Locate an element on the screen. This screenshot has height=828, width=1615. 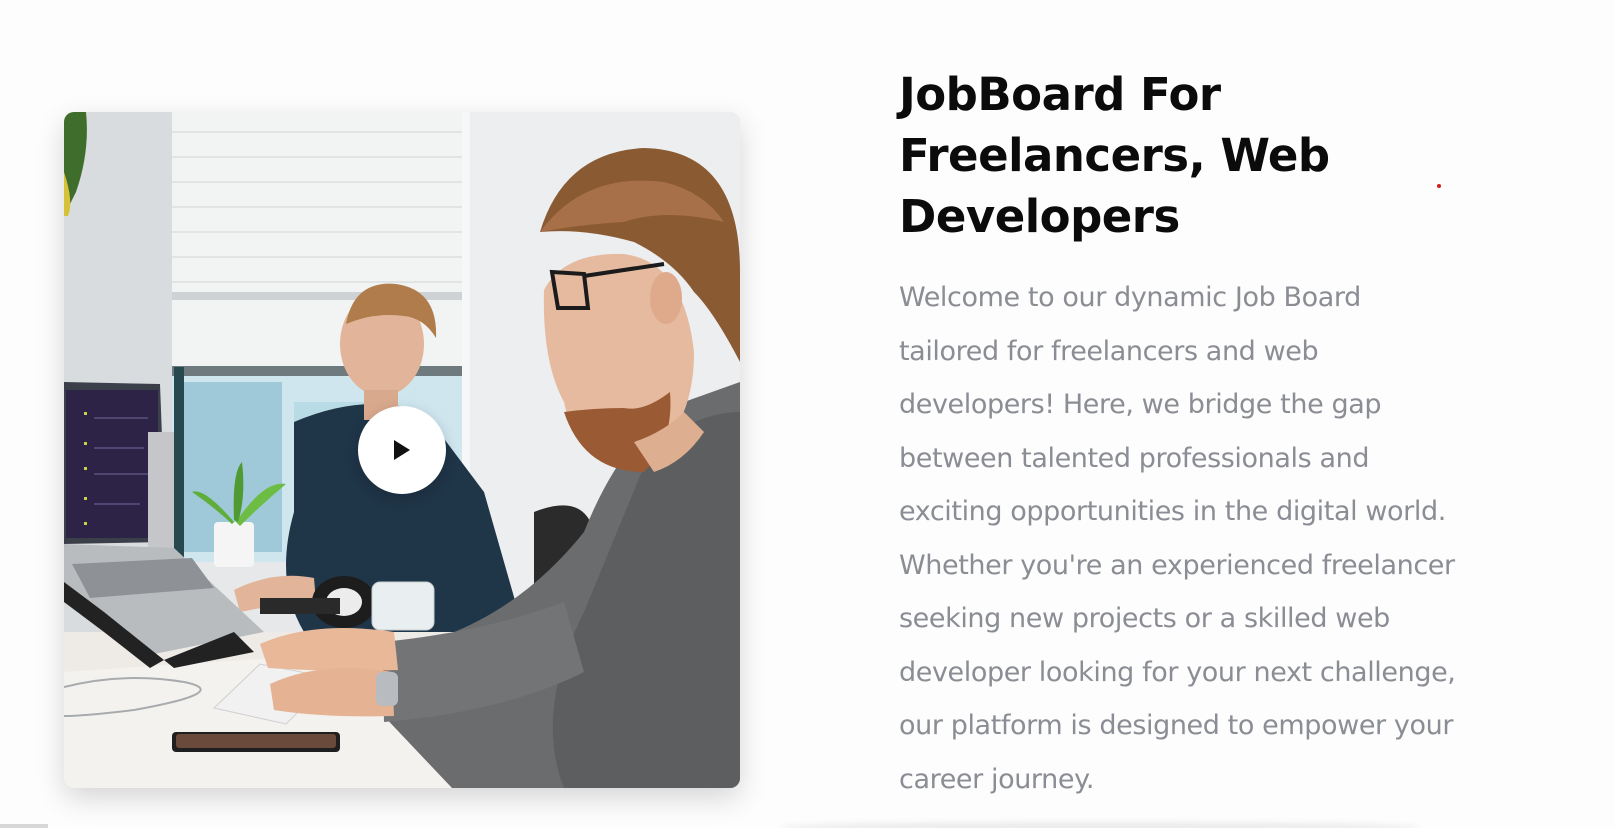
play-icon is located at coordinates (402, 450).